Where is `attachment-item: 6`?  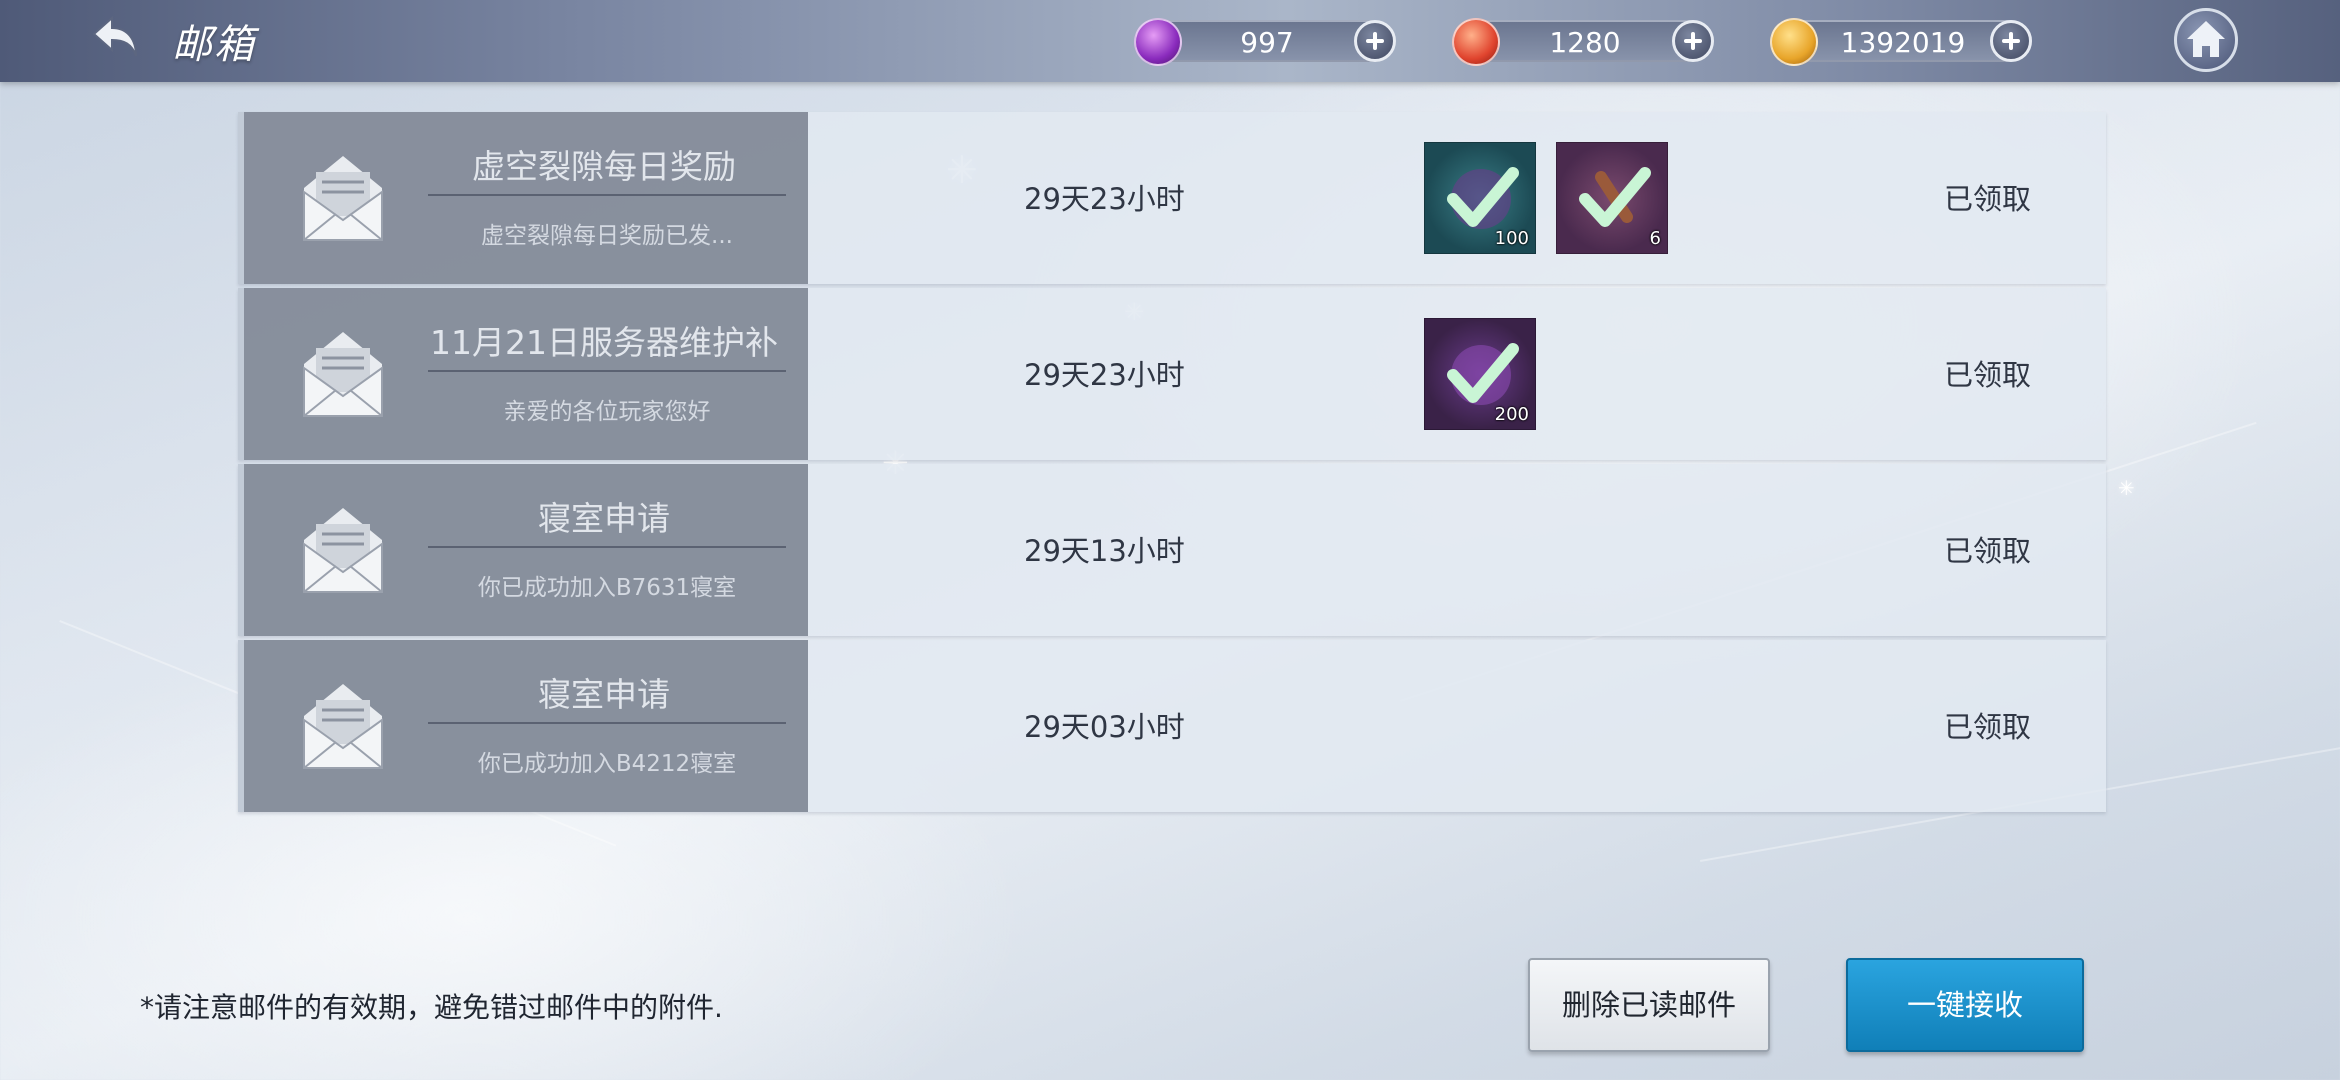
attachment-item: 6 is located at coordinates (1612, 198).